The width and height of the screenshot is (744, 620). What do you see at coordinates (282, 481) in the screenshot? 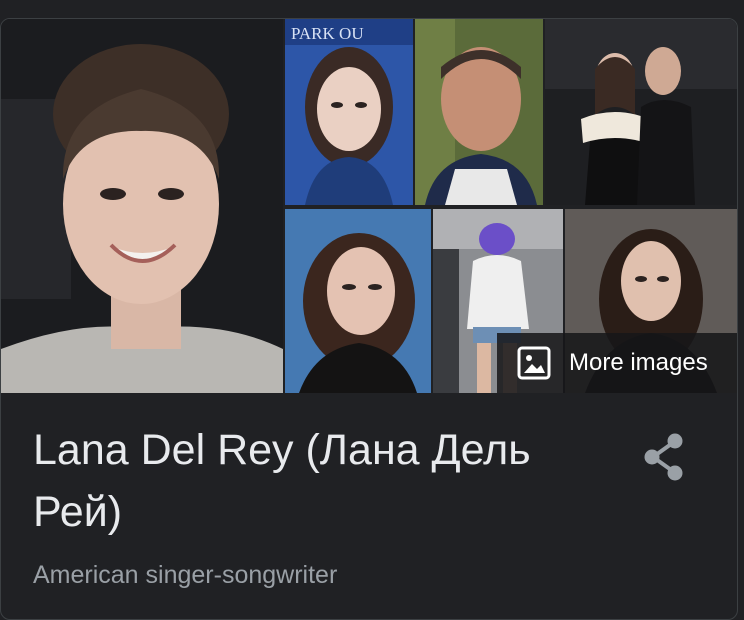
I see `entity-title: Lana Del Rey (Лана Дель Рей)` at bounding box center [282, 481].